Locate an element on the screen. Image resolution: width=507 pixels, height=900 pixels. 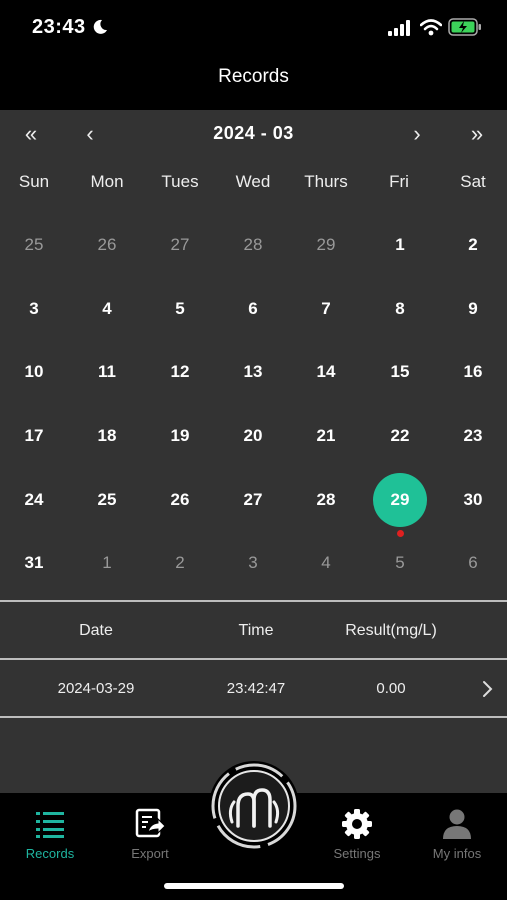
tab-label: Records is located at coordinates (50, 853).